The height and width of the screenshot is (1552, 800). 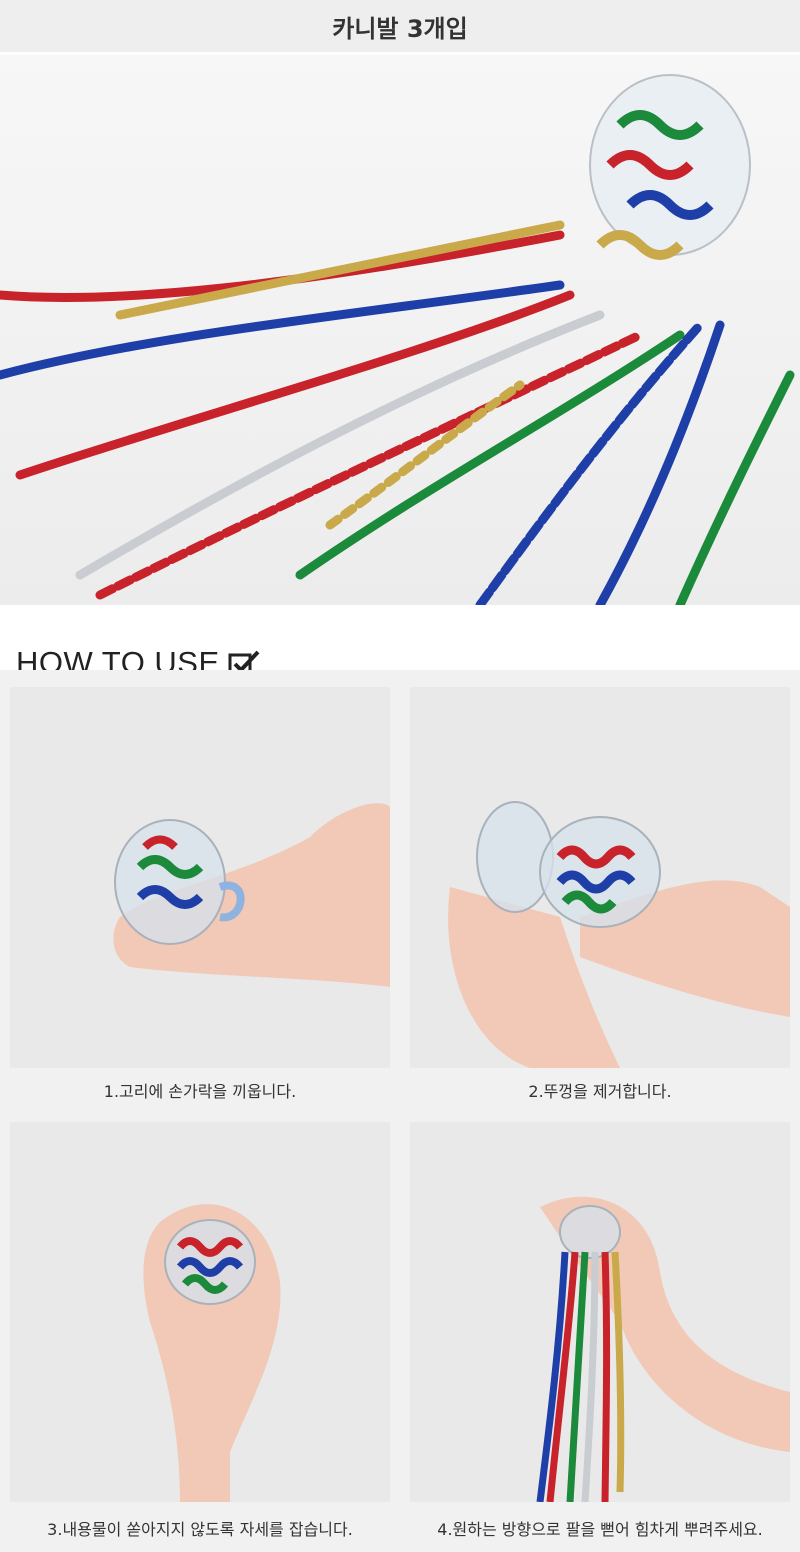 I want to click on title-bar: 카니발 3개입, so click(x=400, y=26).